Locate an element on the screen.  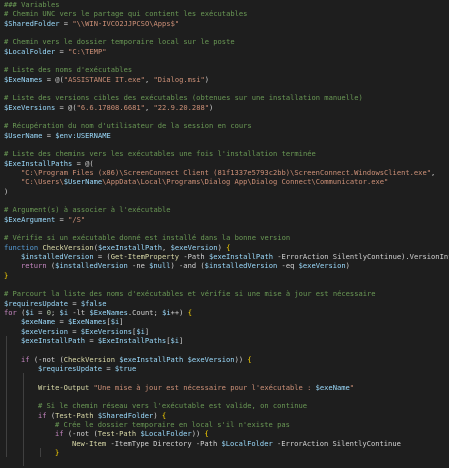
code-line: $exeVersion = $ExeVersions[$i] is located at coordinates (226, 331).